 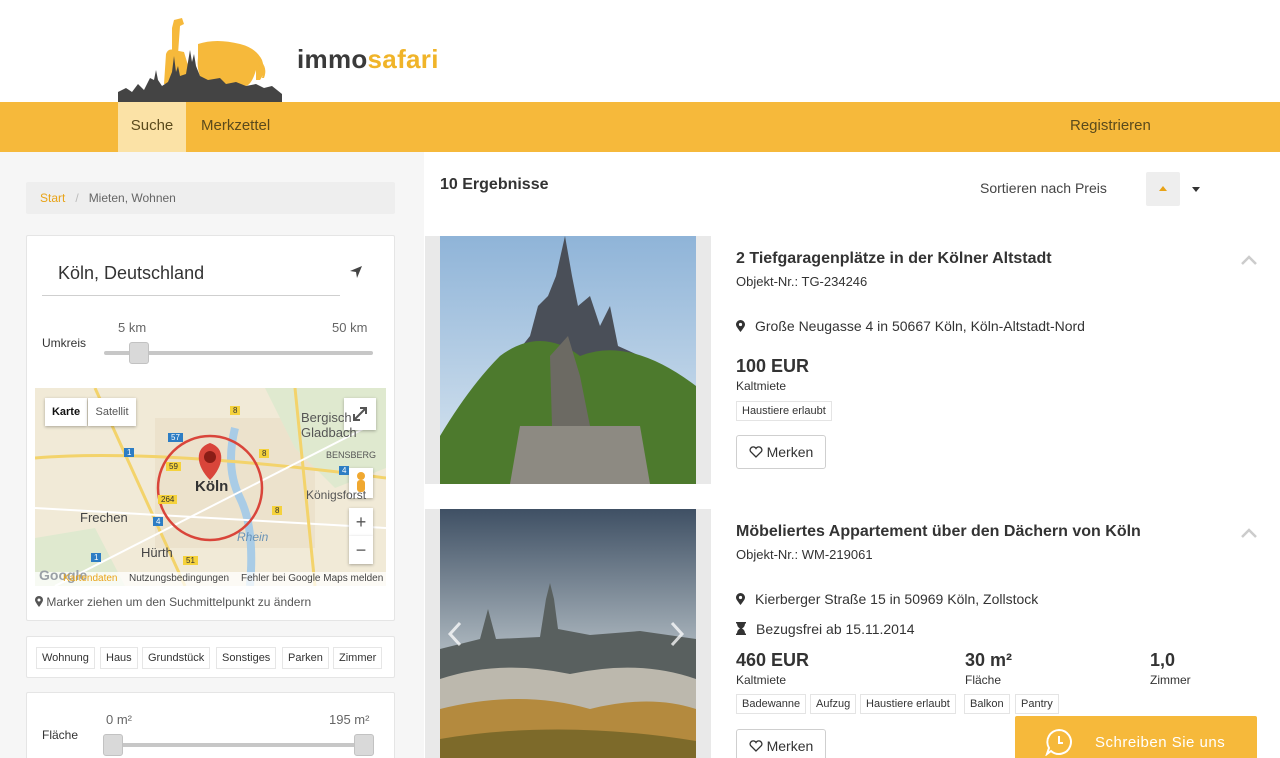 What do you see at coordinates (1058, 742) in the screenshot?
I see `chat-bubble-icon` at bounding box center [1058, 742].